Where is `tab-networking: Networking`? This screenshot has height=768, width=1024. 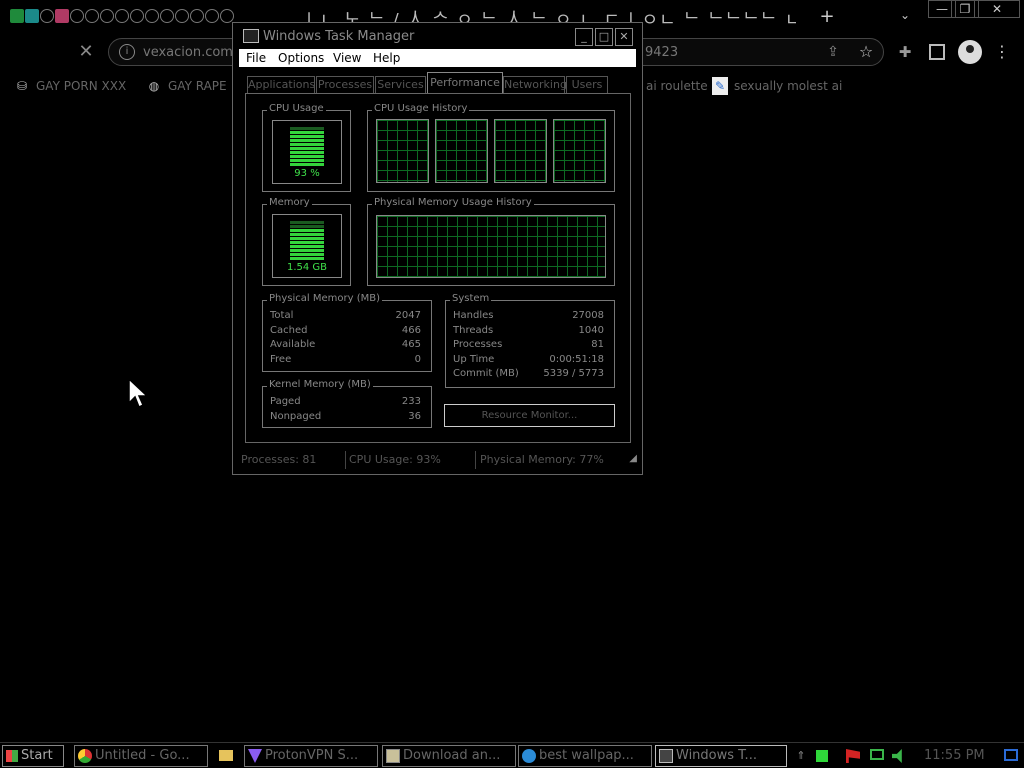
tab-networking: Networking is located at coordinates (535, 85).